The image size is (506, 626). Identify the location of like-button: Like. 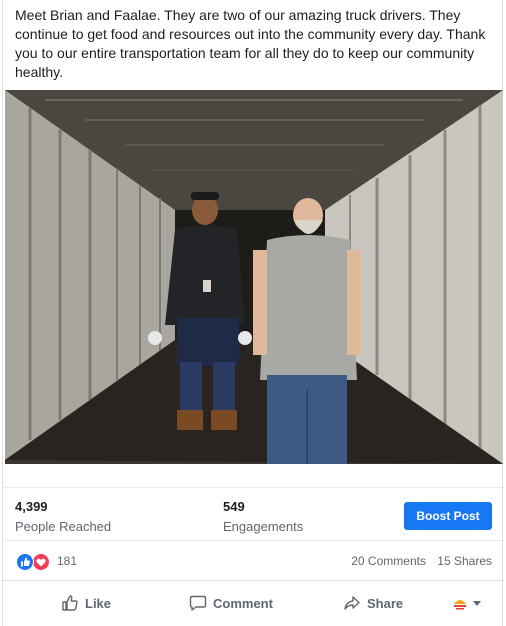
(86, 603).